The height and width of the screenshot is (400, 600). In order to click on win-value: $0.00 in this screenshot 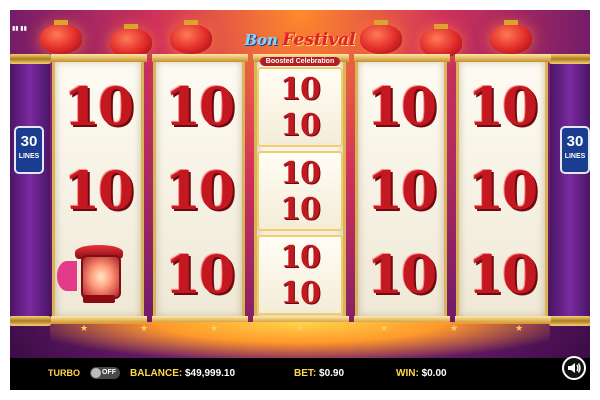, I will do `click(434, 373)`.